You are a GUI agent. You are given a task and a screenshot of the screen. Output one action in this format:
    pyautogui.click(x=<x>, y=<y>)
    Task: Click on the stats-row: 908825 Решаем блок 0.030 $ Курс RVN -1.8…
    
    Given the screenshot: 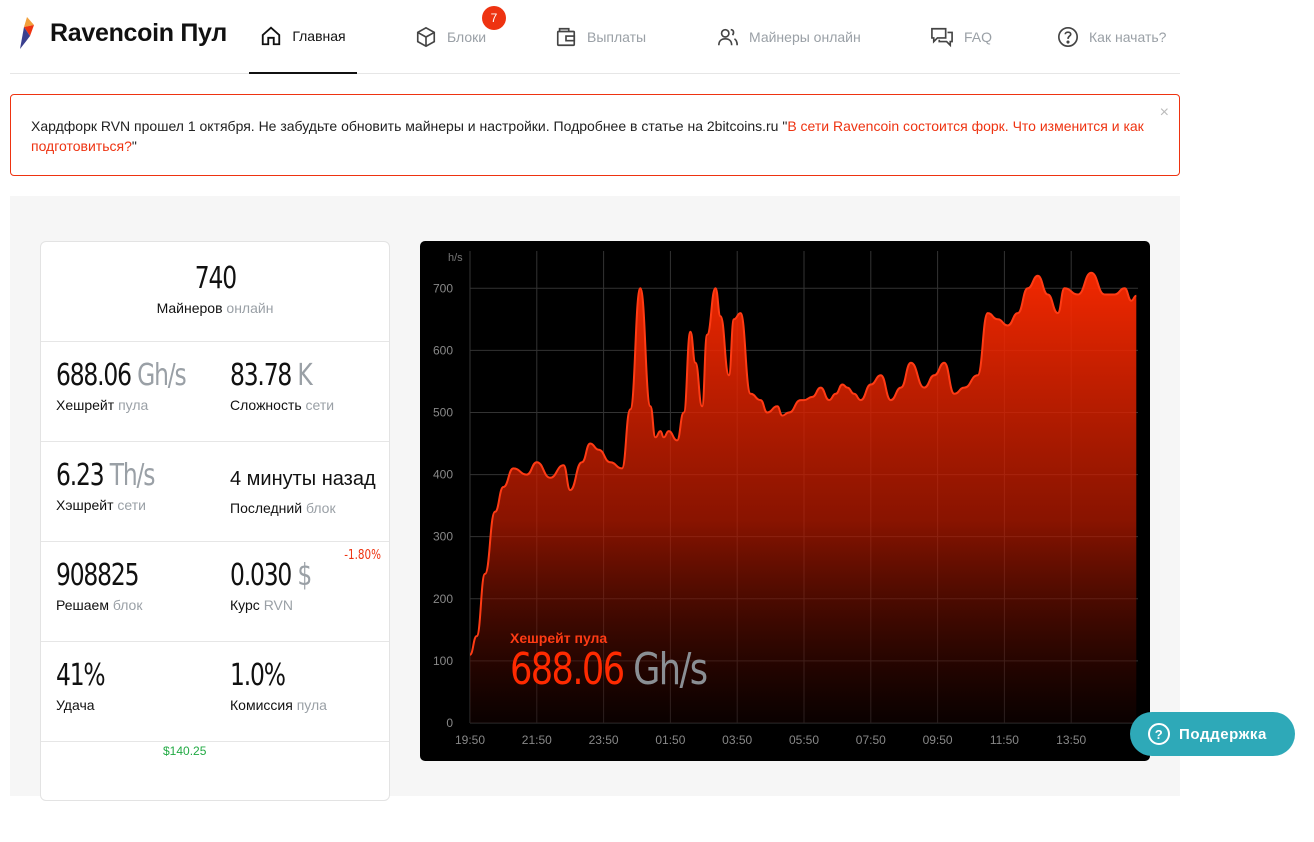 What is the action you would take?
    pyautogui.click(x=215, y=592)
    